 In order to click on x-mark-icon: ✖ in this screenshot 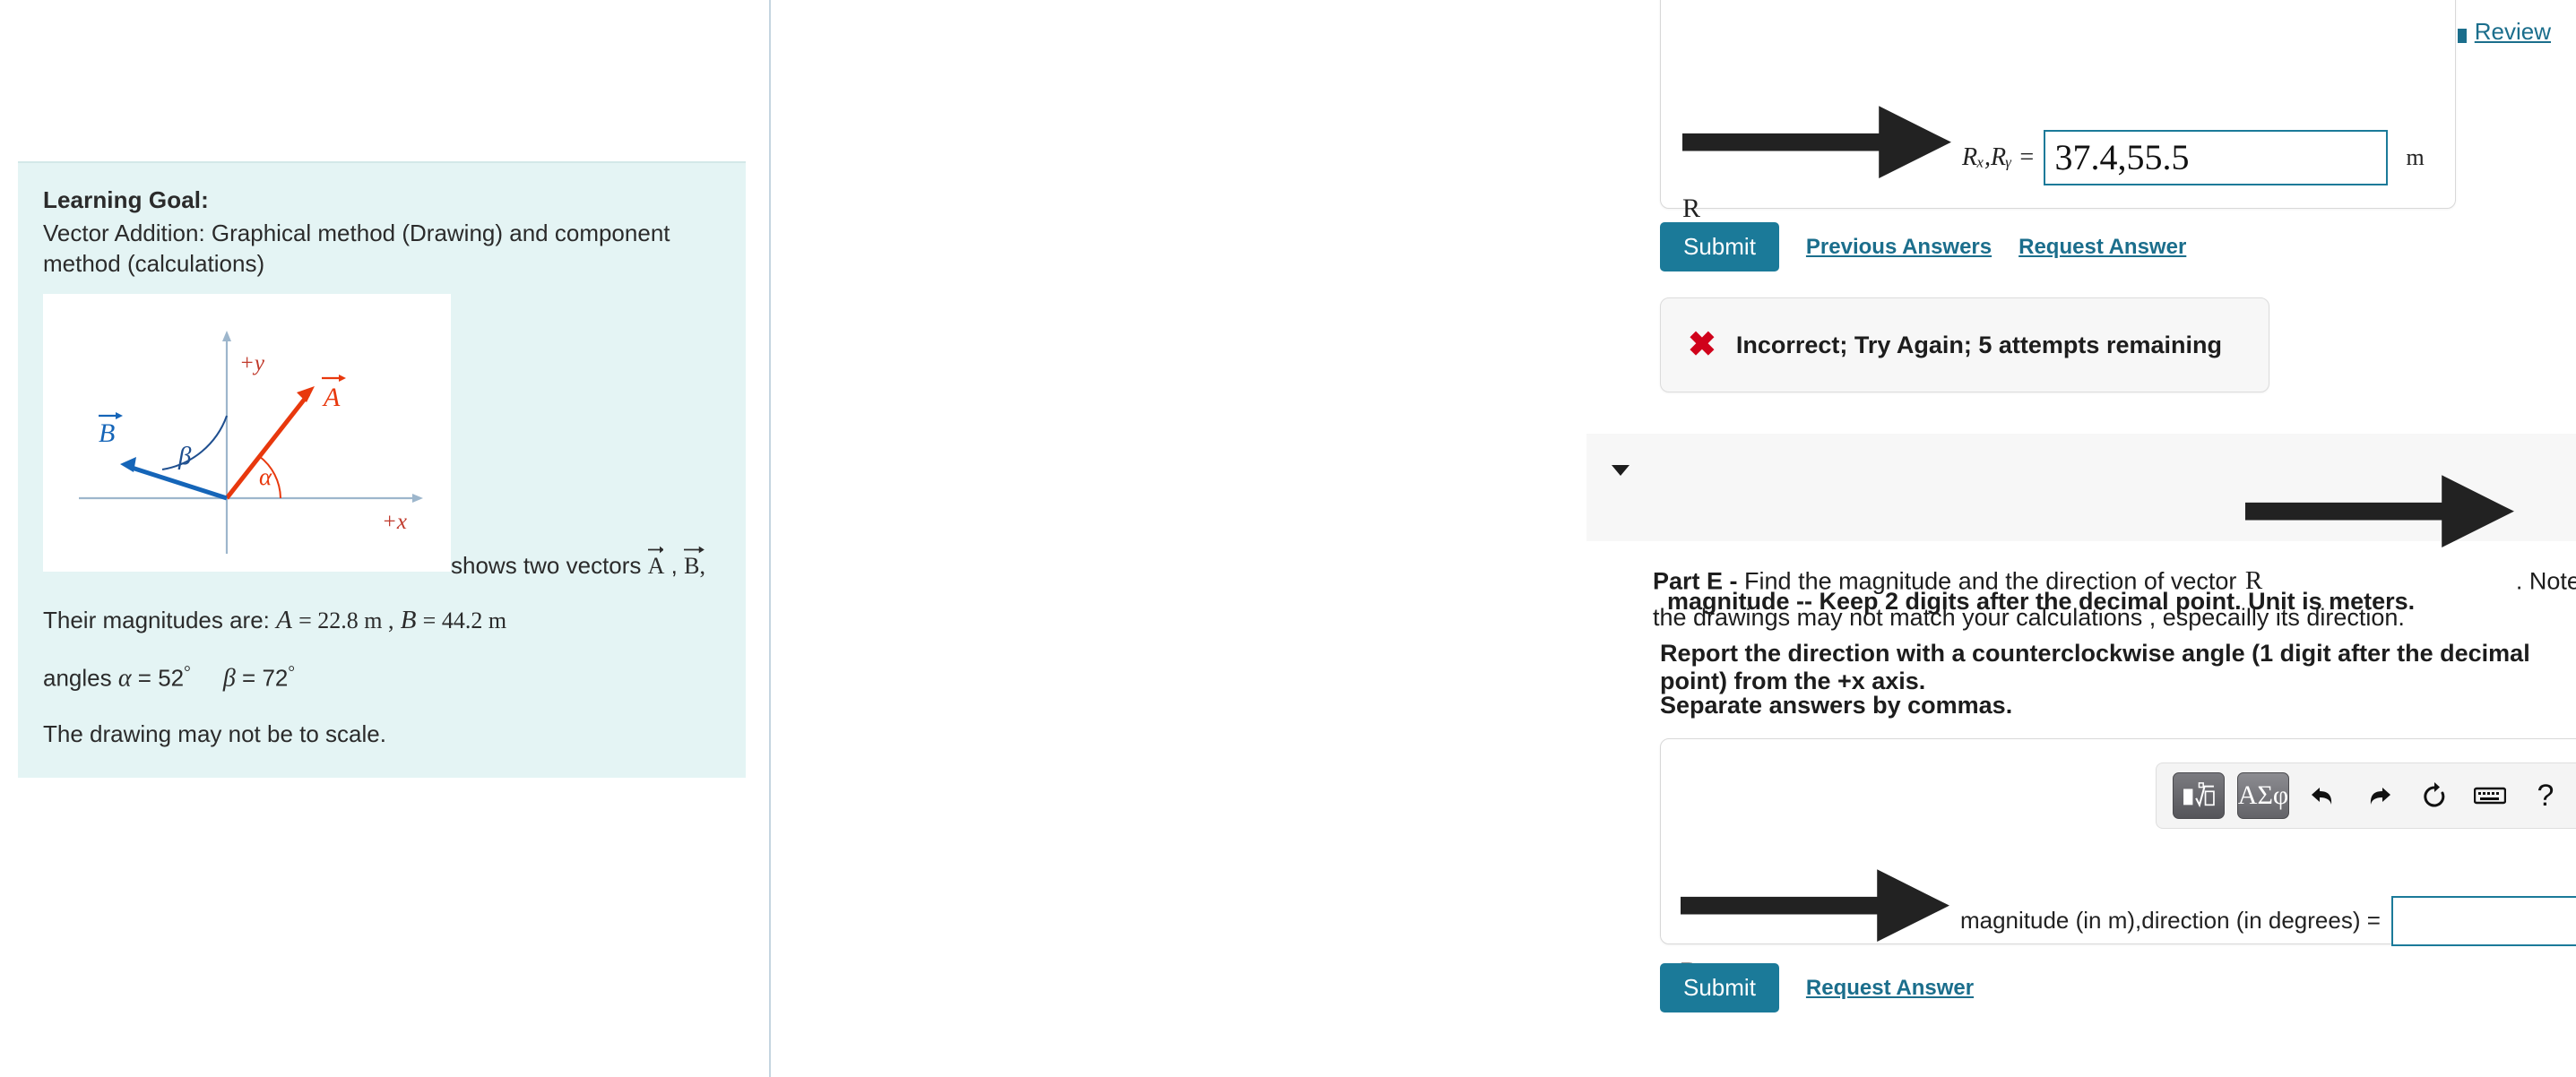, I will do `click(1702, 345)`.